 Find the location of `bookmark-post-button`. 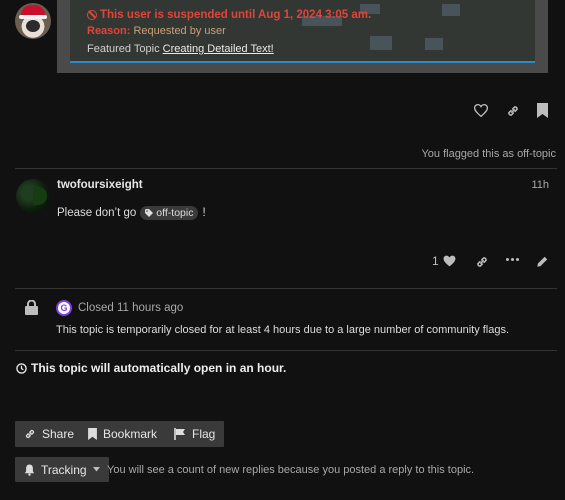

bookmark-post-button is located at coordinates (542, 112).